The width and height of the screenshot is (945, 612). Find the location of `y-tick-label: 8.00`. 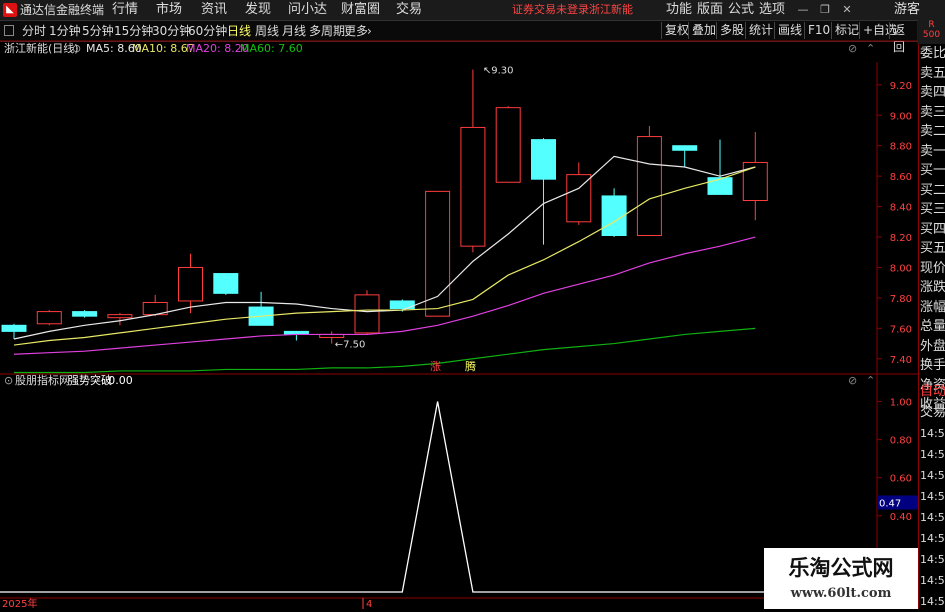

y-tick-label: 8.00 is located at coordinates (901, 268).